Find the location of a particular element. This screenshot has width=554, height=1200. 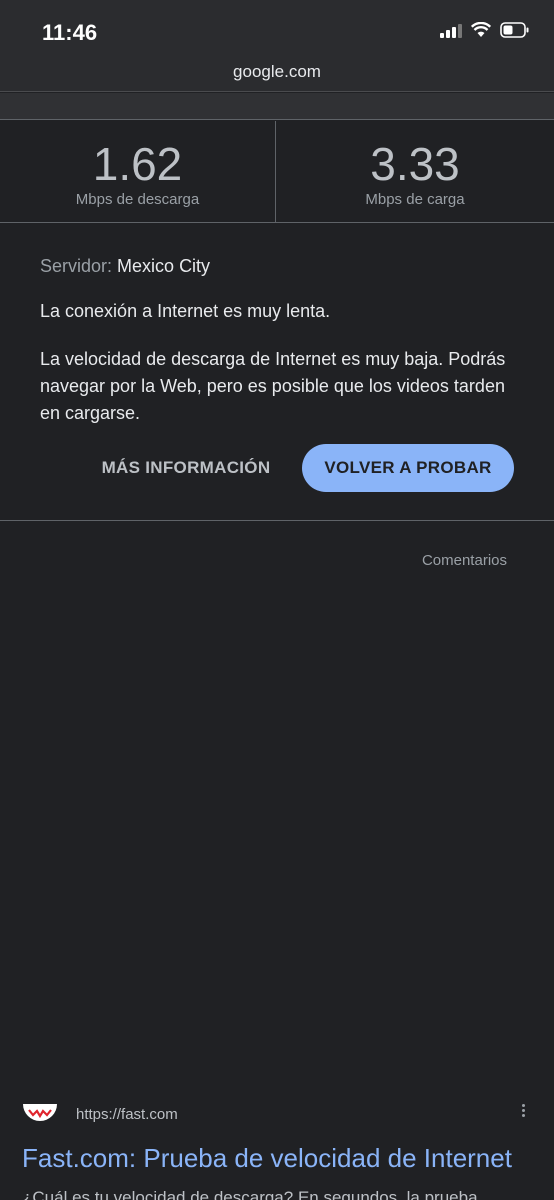

status-bar: 11:46 is located at coordinates (277, 29).